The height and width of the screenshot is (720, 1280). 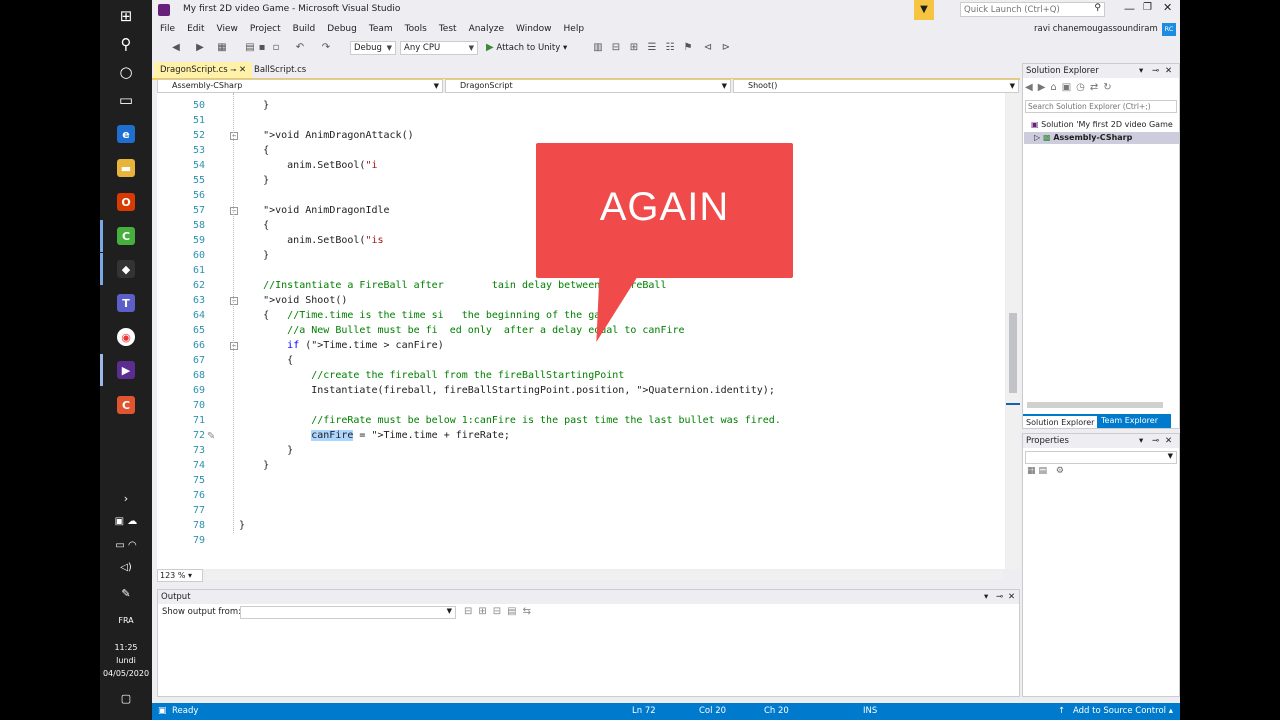 I want to click on output-options-icon: ▾, so click(x=986, y=597).